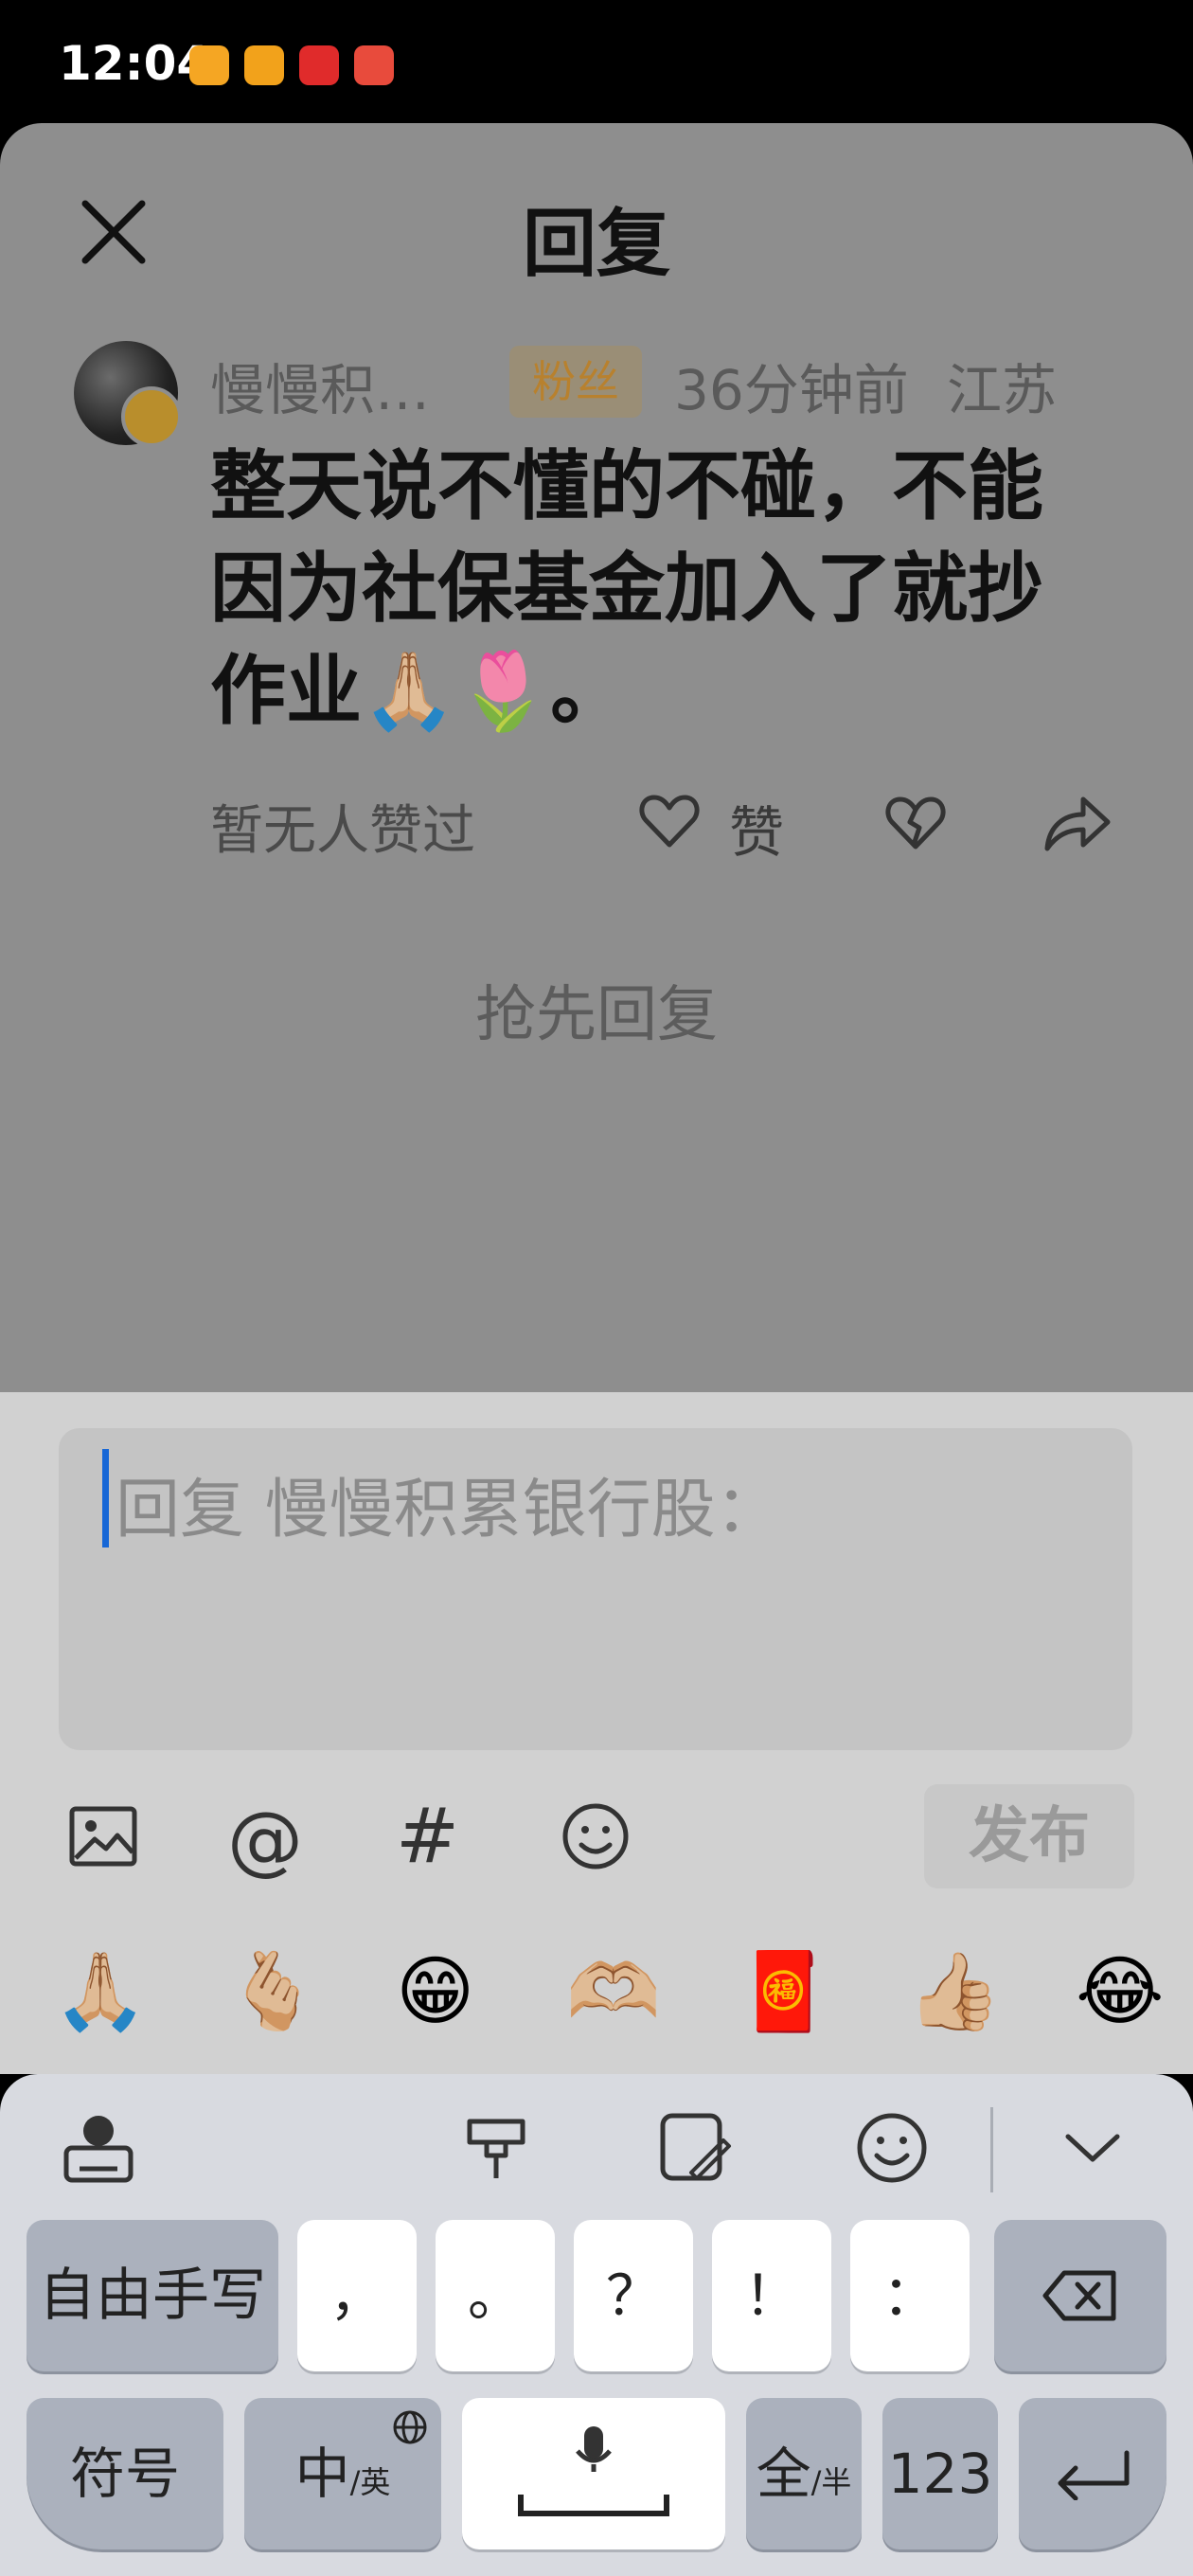  Describe the element at coordinates (783, 2474) in the screenshot. I see `fullwidth-main: 全` at that location.